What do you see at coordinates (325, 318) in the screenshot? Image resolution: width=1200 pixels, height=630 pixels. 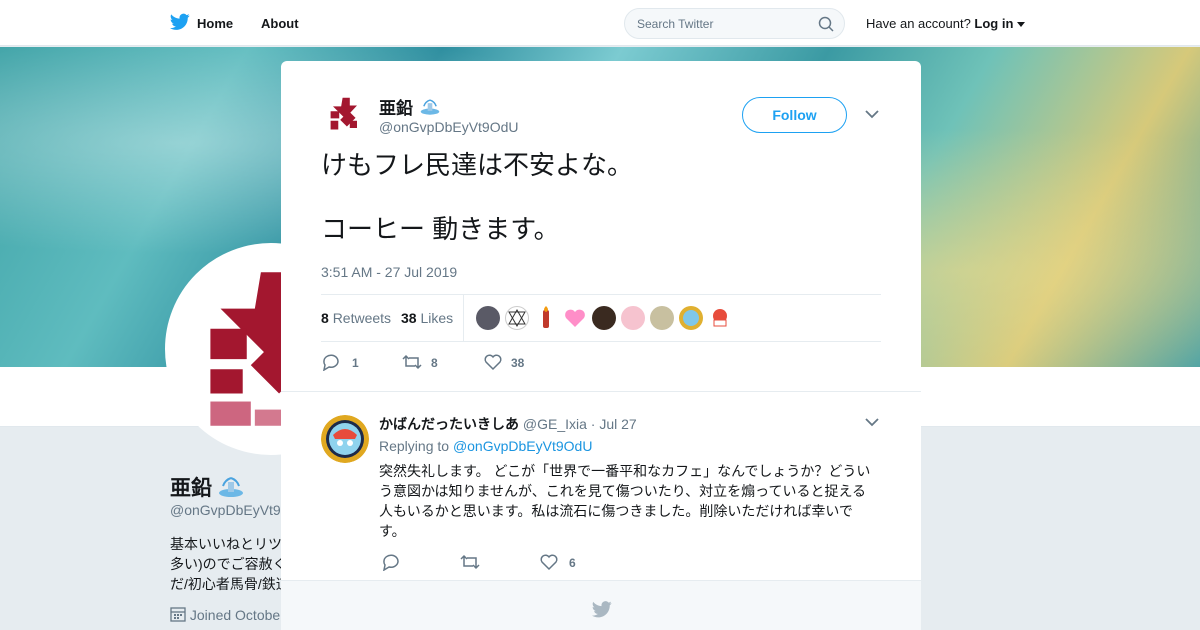 I see `retweets-count: 8` at bounding box center [325, 318].